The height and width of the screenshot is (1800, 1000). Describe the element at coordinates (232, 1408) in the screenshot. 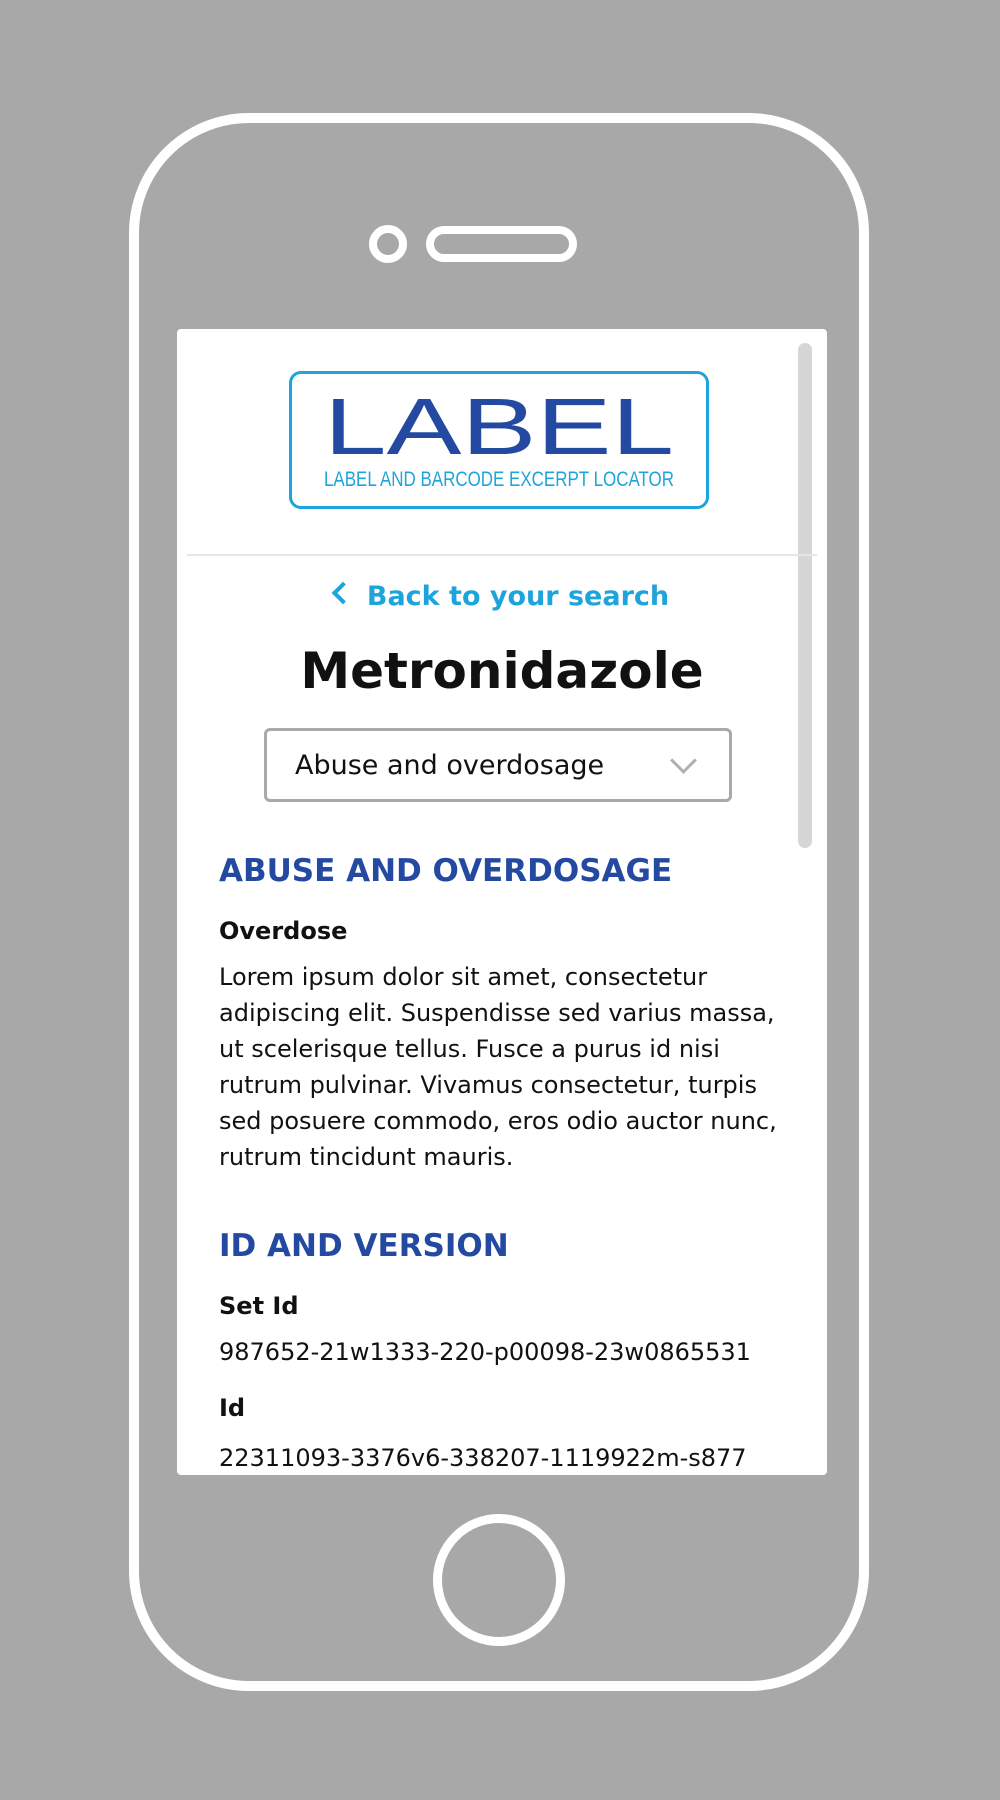

I see `id-label: Id` at that location.